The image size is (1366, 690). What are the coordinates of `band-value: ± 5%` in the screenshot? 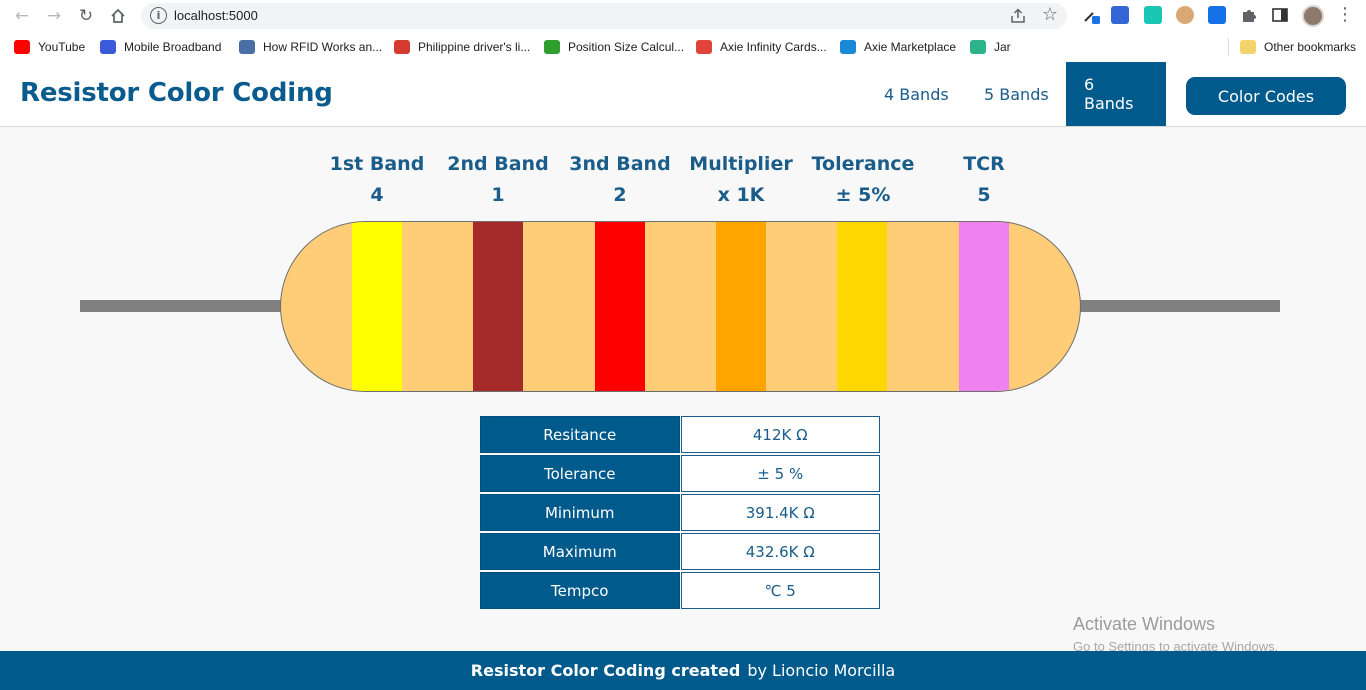 It's located at (863, 195).